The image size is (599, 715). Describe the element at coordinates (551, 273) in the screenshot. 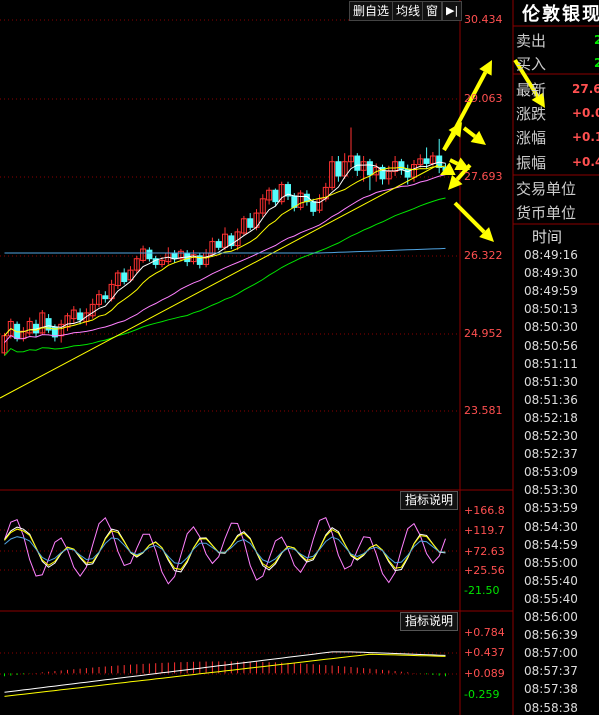

I see `tick-time: 08:49:30` at that location.